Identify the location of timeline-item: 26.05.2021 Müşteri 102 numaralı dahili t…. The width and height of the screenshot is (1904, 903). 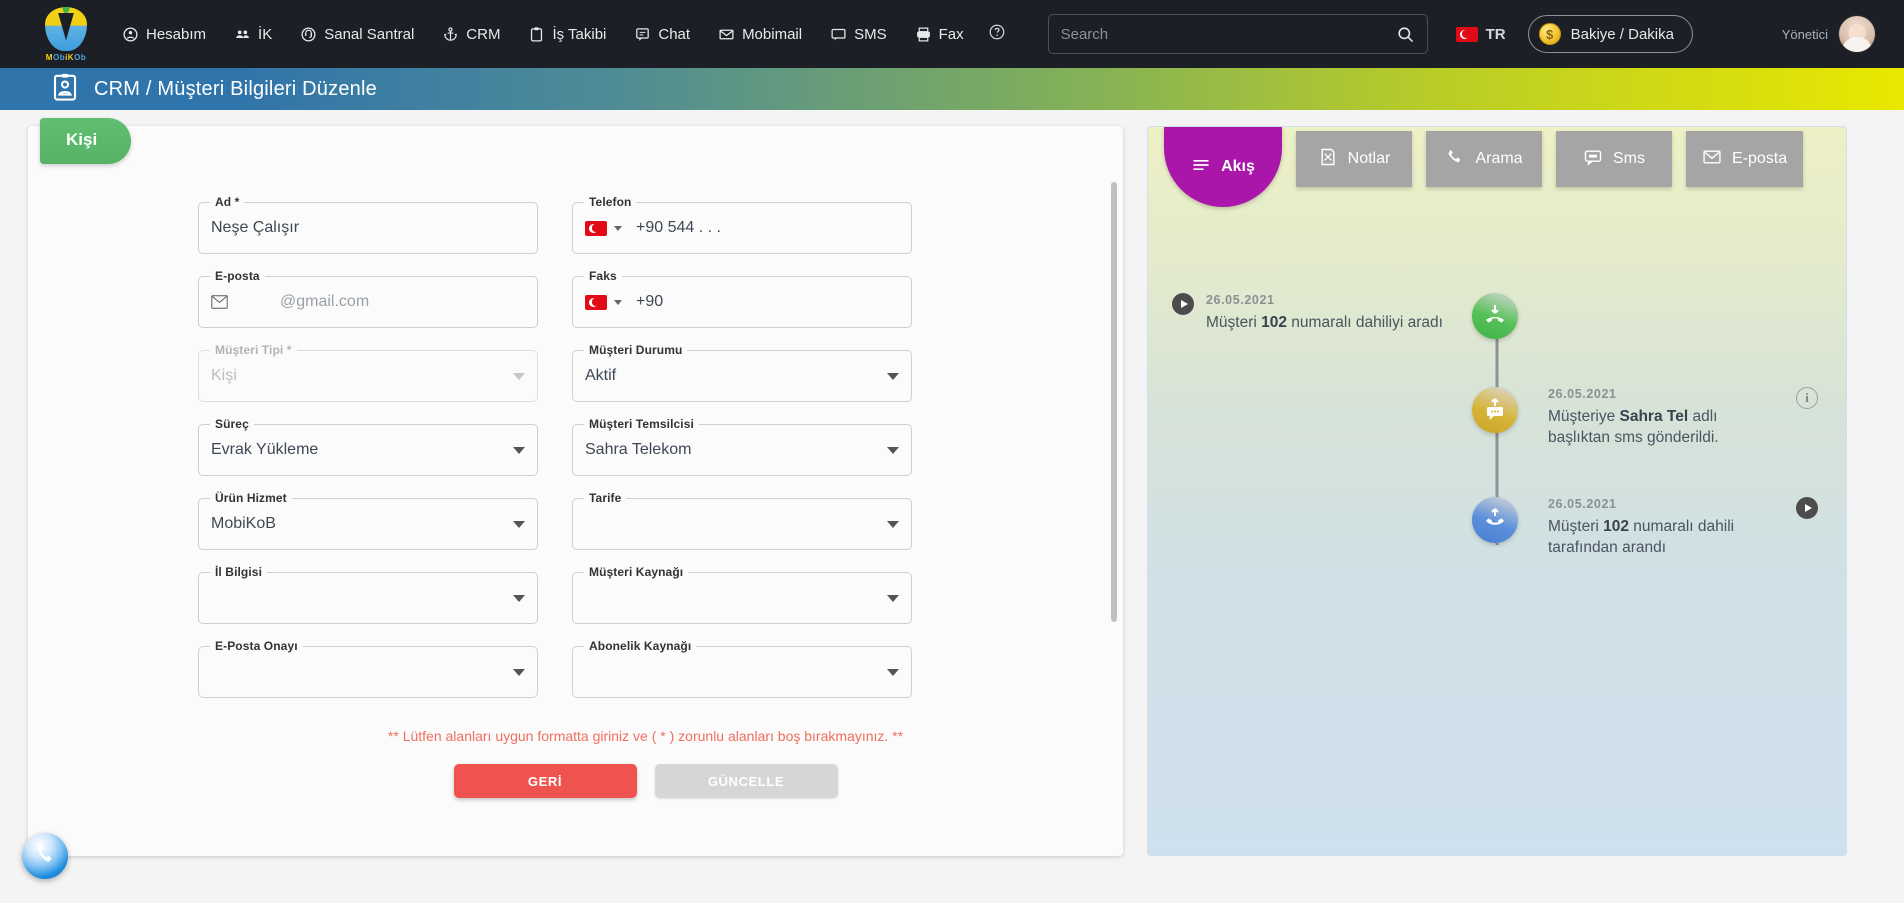
(1497, 527).